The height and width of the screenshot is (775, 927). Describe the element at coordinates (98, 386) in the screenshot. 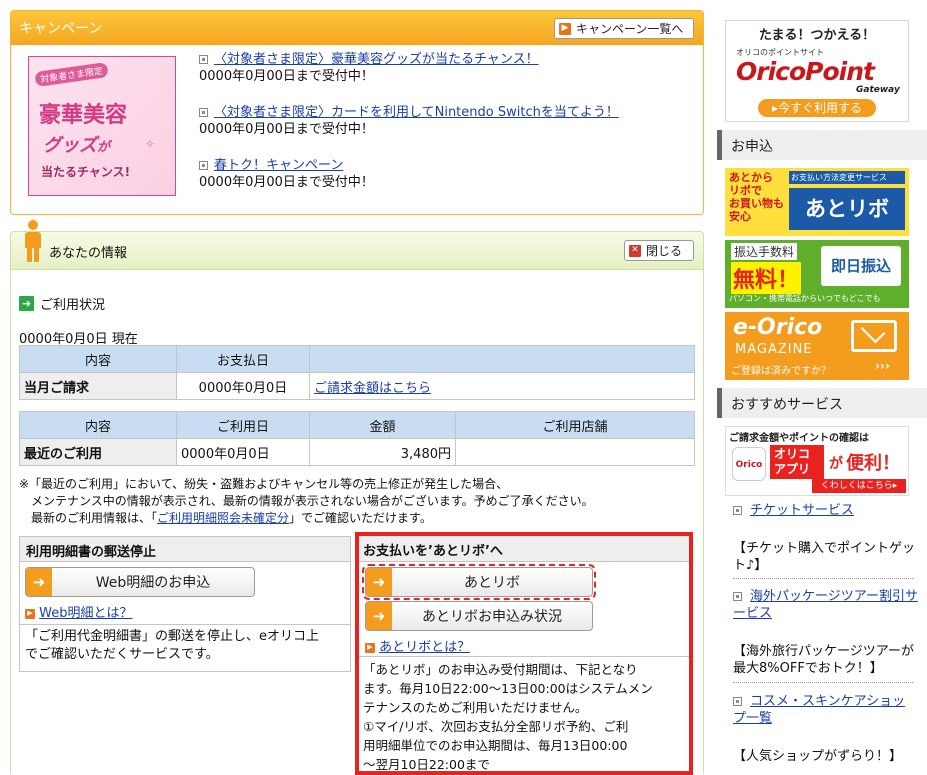

I see `billing-row-label: 当月ご請求` at that location.